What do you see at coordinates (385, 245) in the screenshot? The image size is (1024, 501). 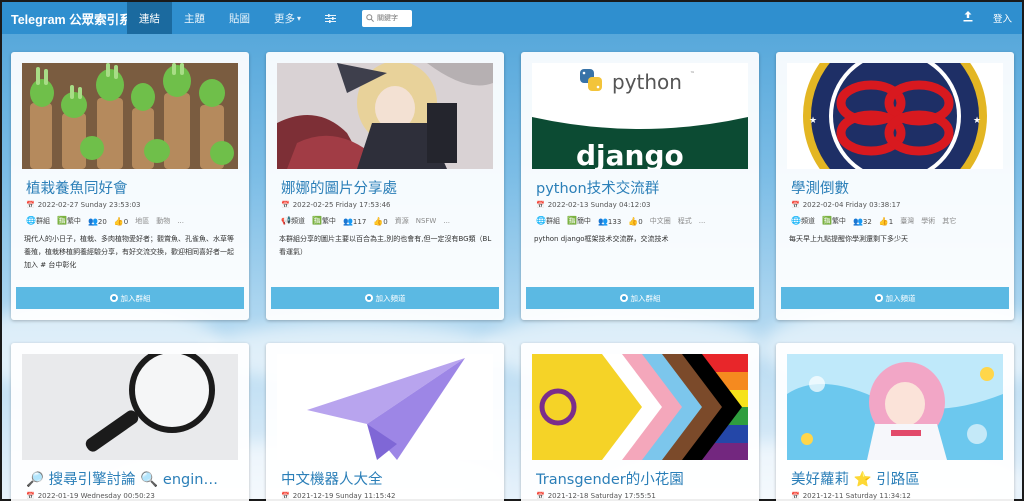 I see `card-description: 本群組分享的圖片主要以百合為主,別的也會有,但一定沒有BG類（BL看運氣）` at bounding box center [385, 245].